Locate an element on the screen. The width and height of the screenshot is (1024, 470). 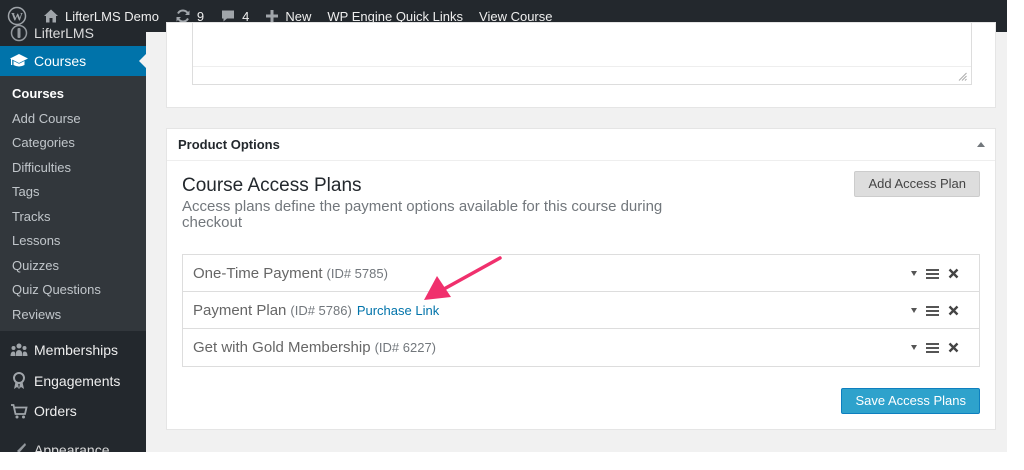
access-plan-row: Payment Plan (ID# 5786) Purchase Link is located at coordinates (581, 310).